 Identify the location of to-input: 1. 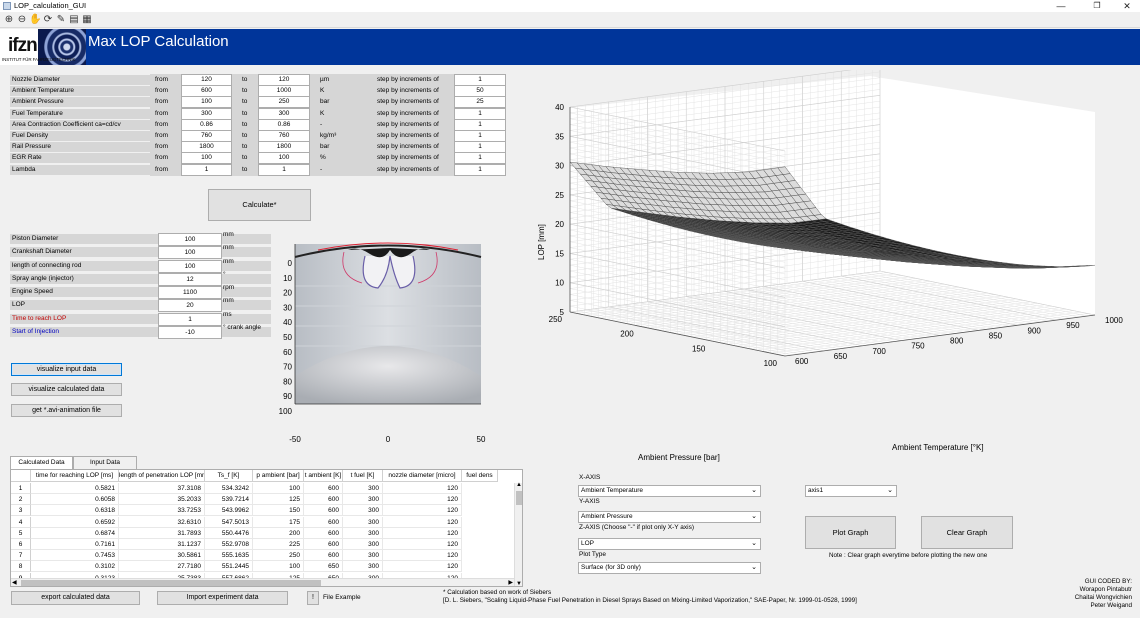
(284, 169).